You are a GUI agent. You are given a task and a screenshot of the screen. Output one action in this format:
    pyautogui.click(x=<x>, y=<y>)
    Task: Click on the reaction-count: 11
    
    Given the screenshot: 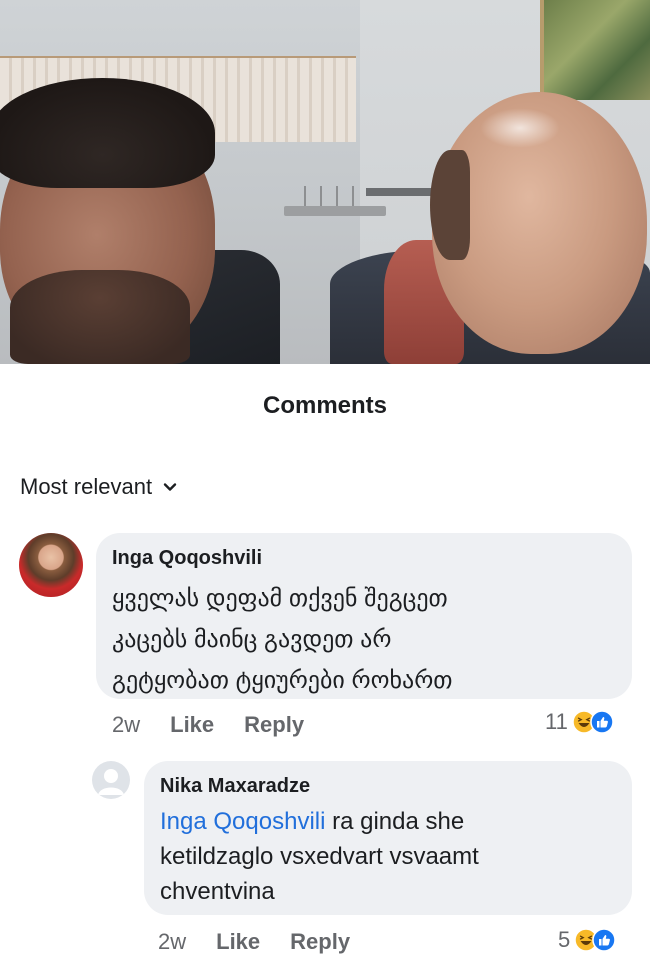 What is the action you would take?
    pyautogui.click(x=556, y=721)
    